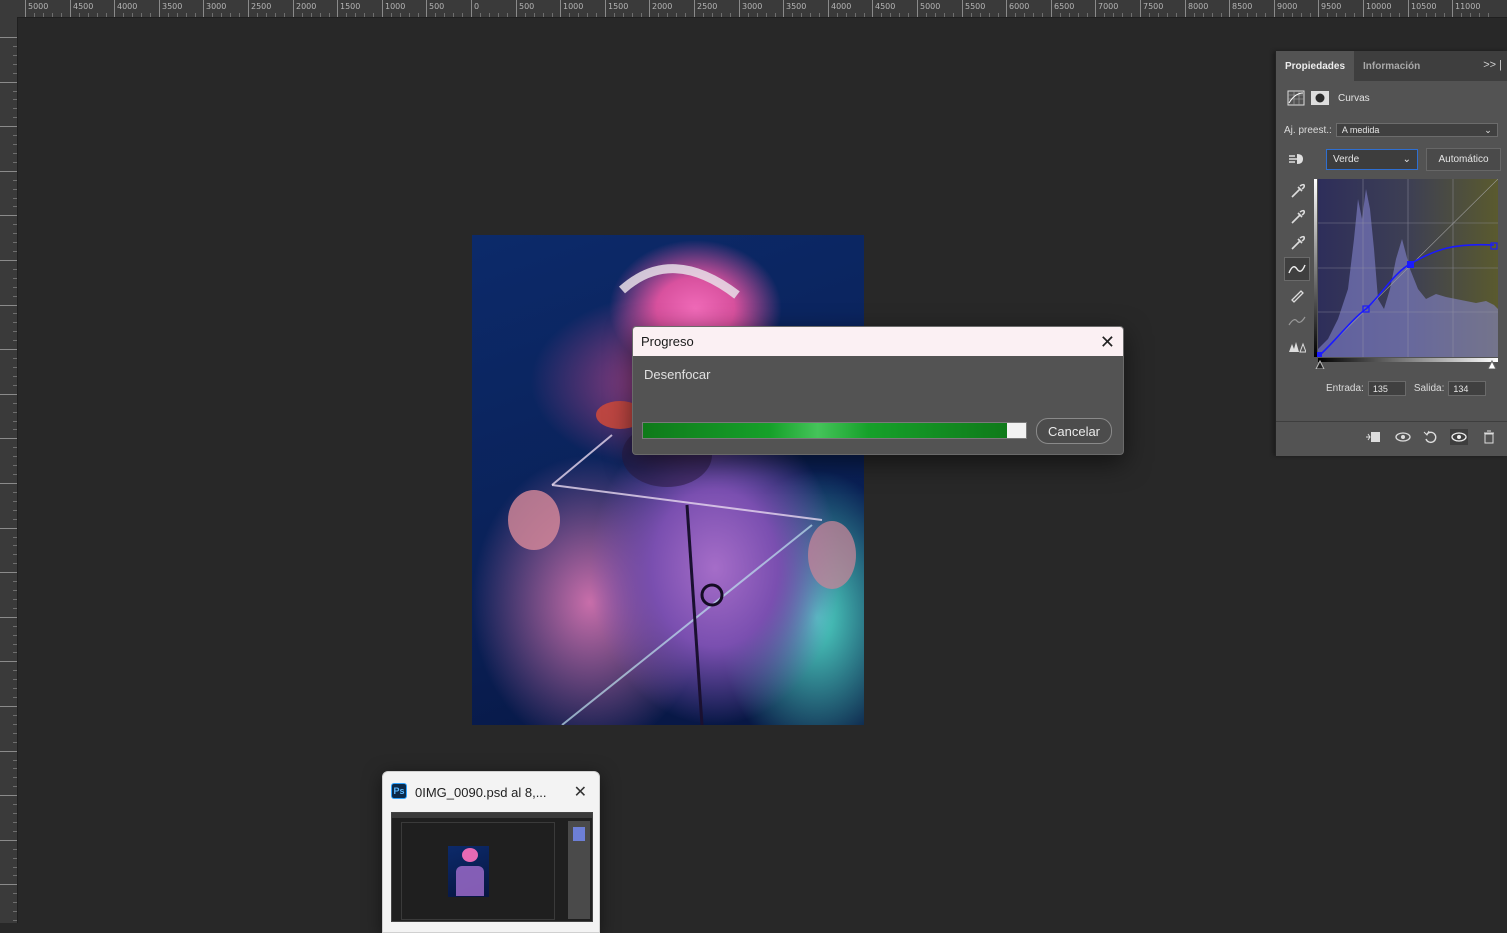  Describe the element at coordinates (667, 341) in the screenshot. I see `dialog-title: Progreso` at that location.